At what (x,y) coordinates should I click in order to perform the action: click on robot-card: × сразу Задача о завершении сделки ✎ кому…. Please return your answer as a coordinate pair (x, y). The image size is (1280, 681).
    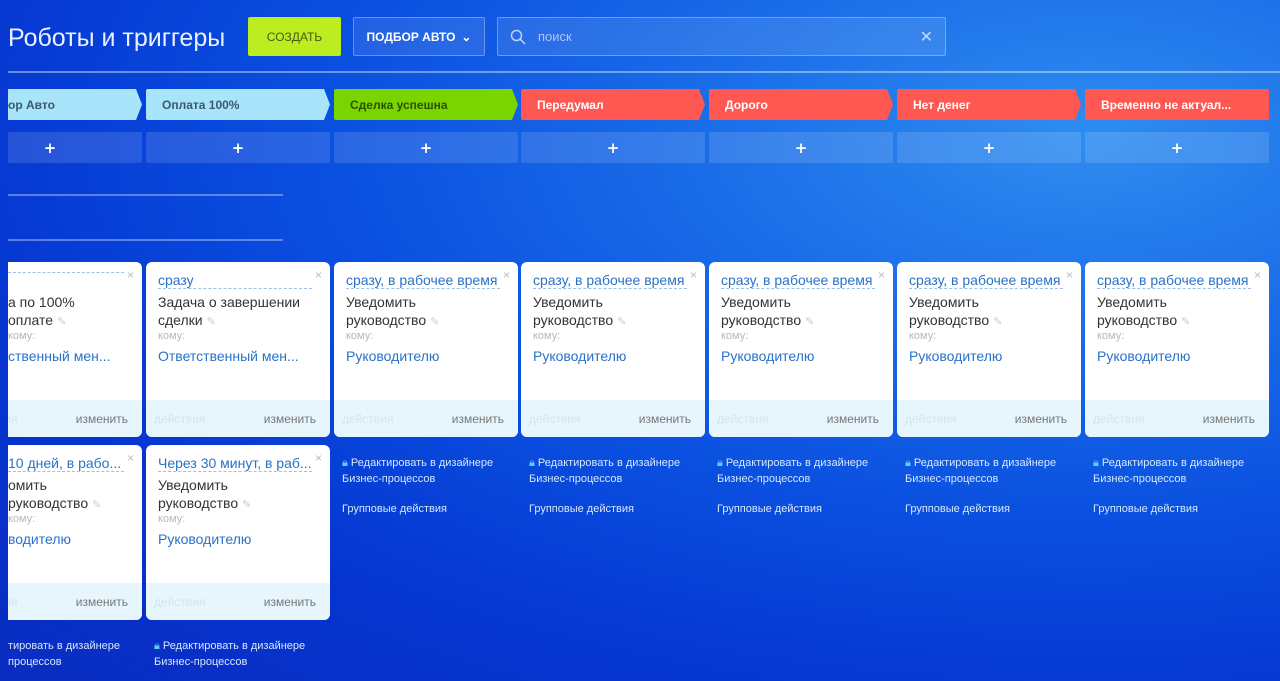
    Looking at the image, I should click on (238, 349).